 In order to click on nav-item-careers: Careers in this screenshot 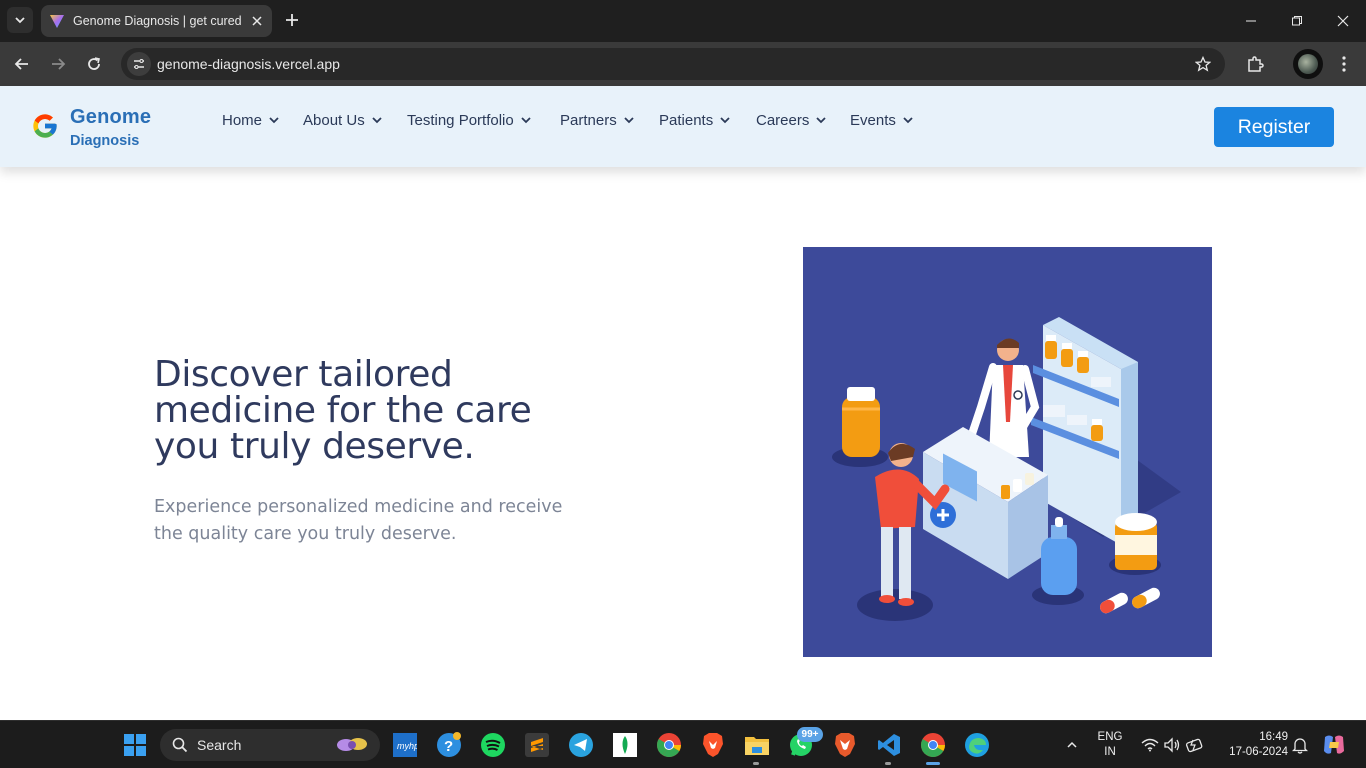, I will do `click(791, 120)`.